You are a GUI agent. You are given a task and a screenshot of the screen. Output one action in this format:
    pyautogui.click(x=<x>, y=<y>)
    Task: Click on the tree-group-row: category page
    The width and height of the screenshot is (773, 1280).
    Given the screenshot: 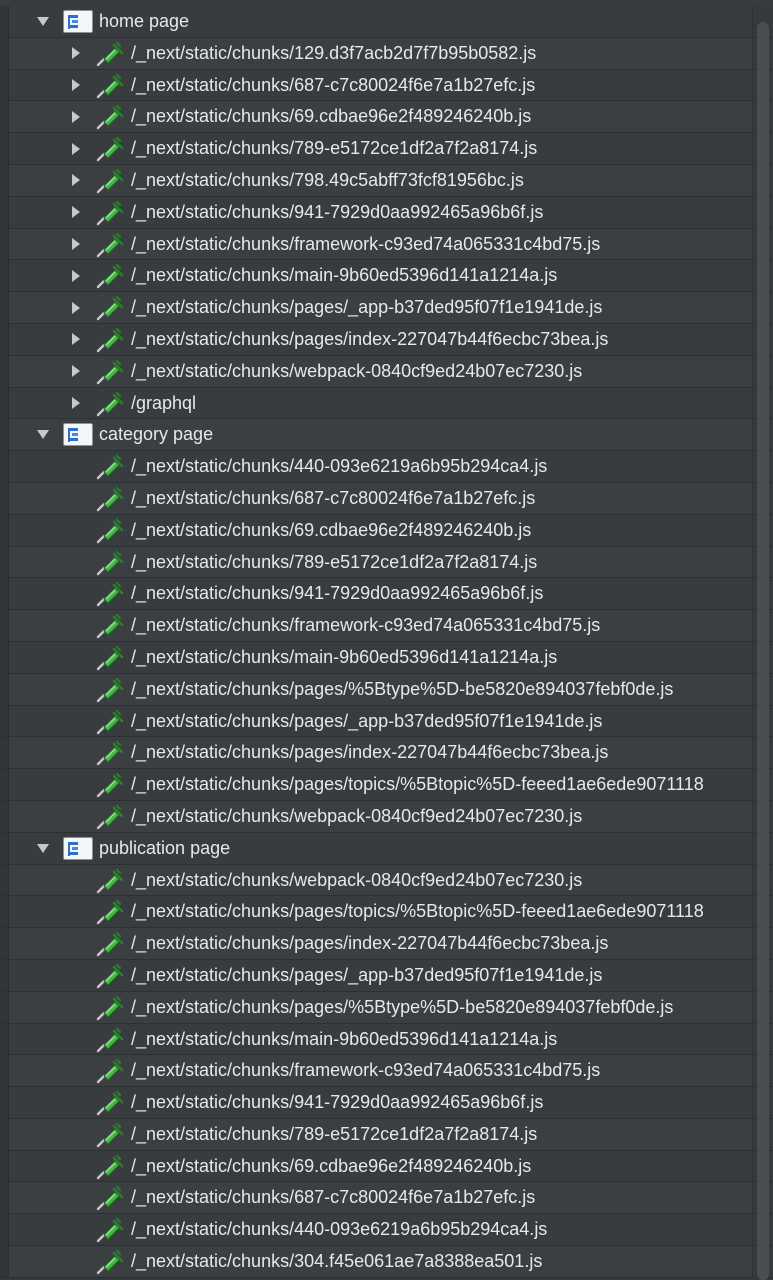 What is the action you would take?
    pyautogui.click(x=386, y=435)
    